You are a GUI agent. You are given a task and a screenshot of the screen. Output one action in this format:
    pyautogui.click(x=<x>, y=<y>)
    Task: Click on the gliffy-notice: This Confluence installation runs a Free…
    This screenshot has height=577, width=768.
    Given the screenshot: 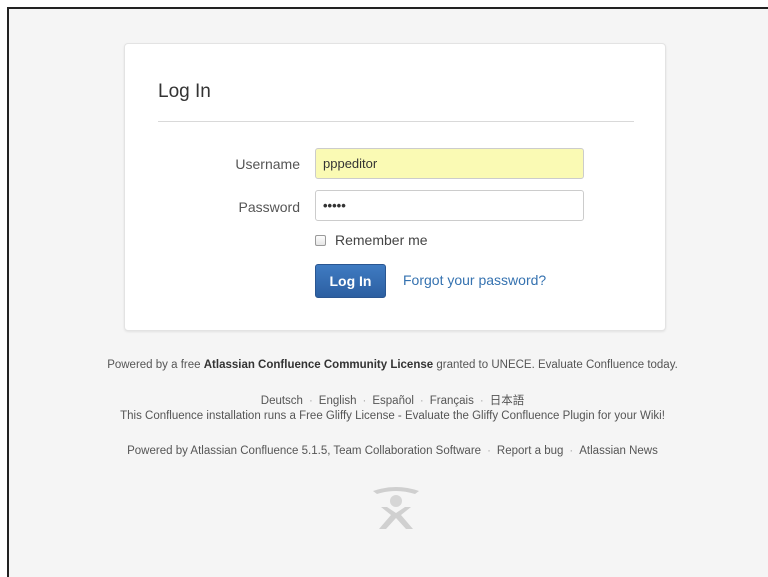 What is the action you would take?
    pyautogui.click(x=384, y=416)
    